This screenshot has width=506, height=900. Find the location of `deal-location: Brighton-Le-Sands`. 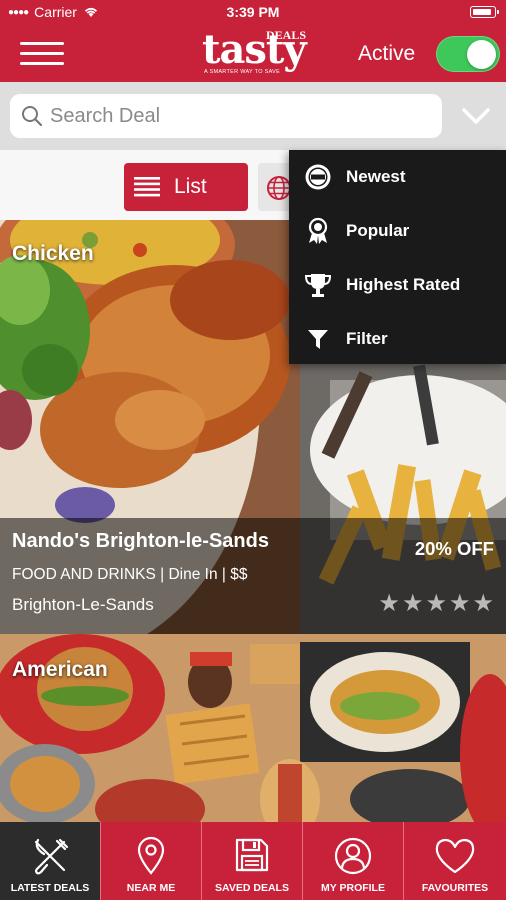

deal-location: Brighton-Le-Sands is located at coordinates (83, 604).